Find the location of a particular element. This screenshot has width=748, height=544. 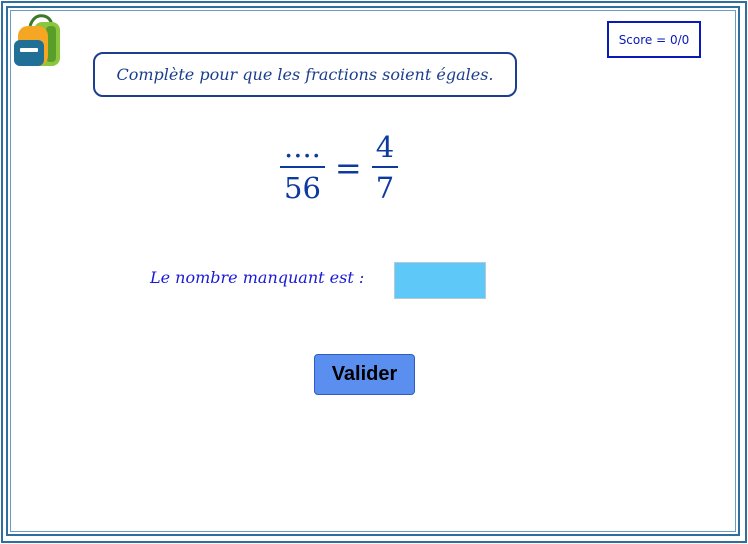

validate-button: Valider is located at coordinates (364, 374).